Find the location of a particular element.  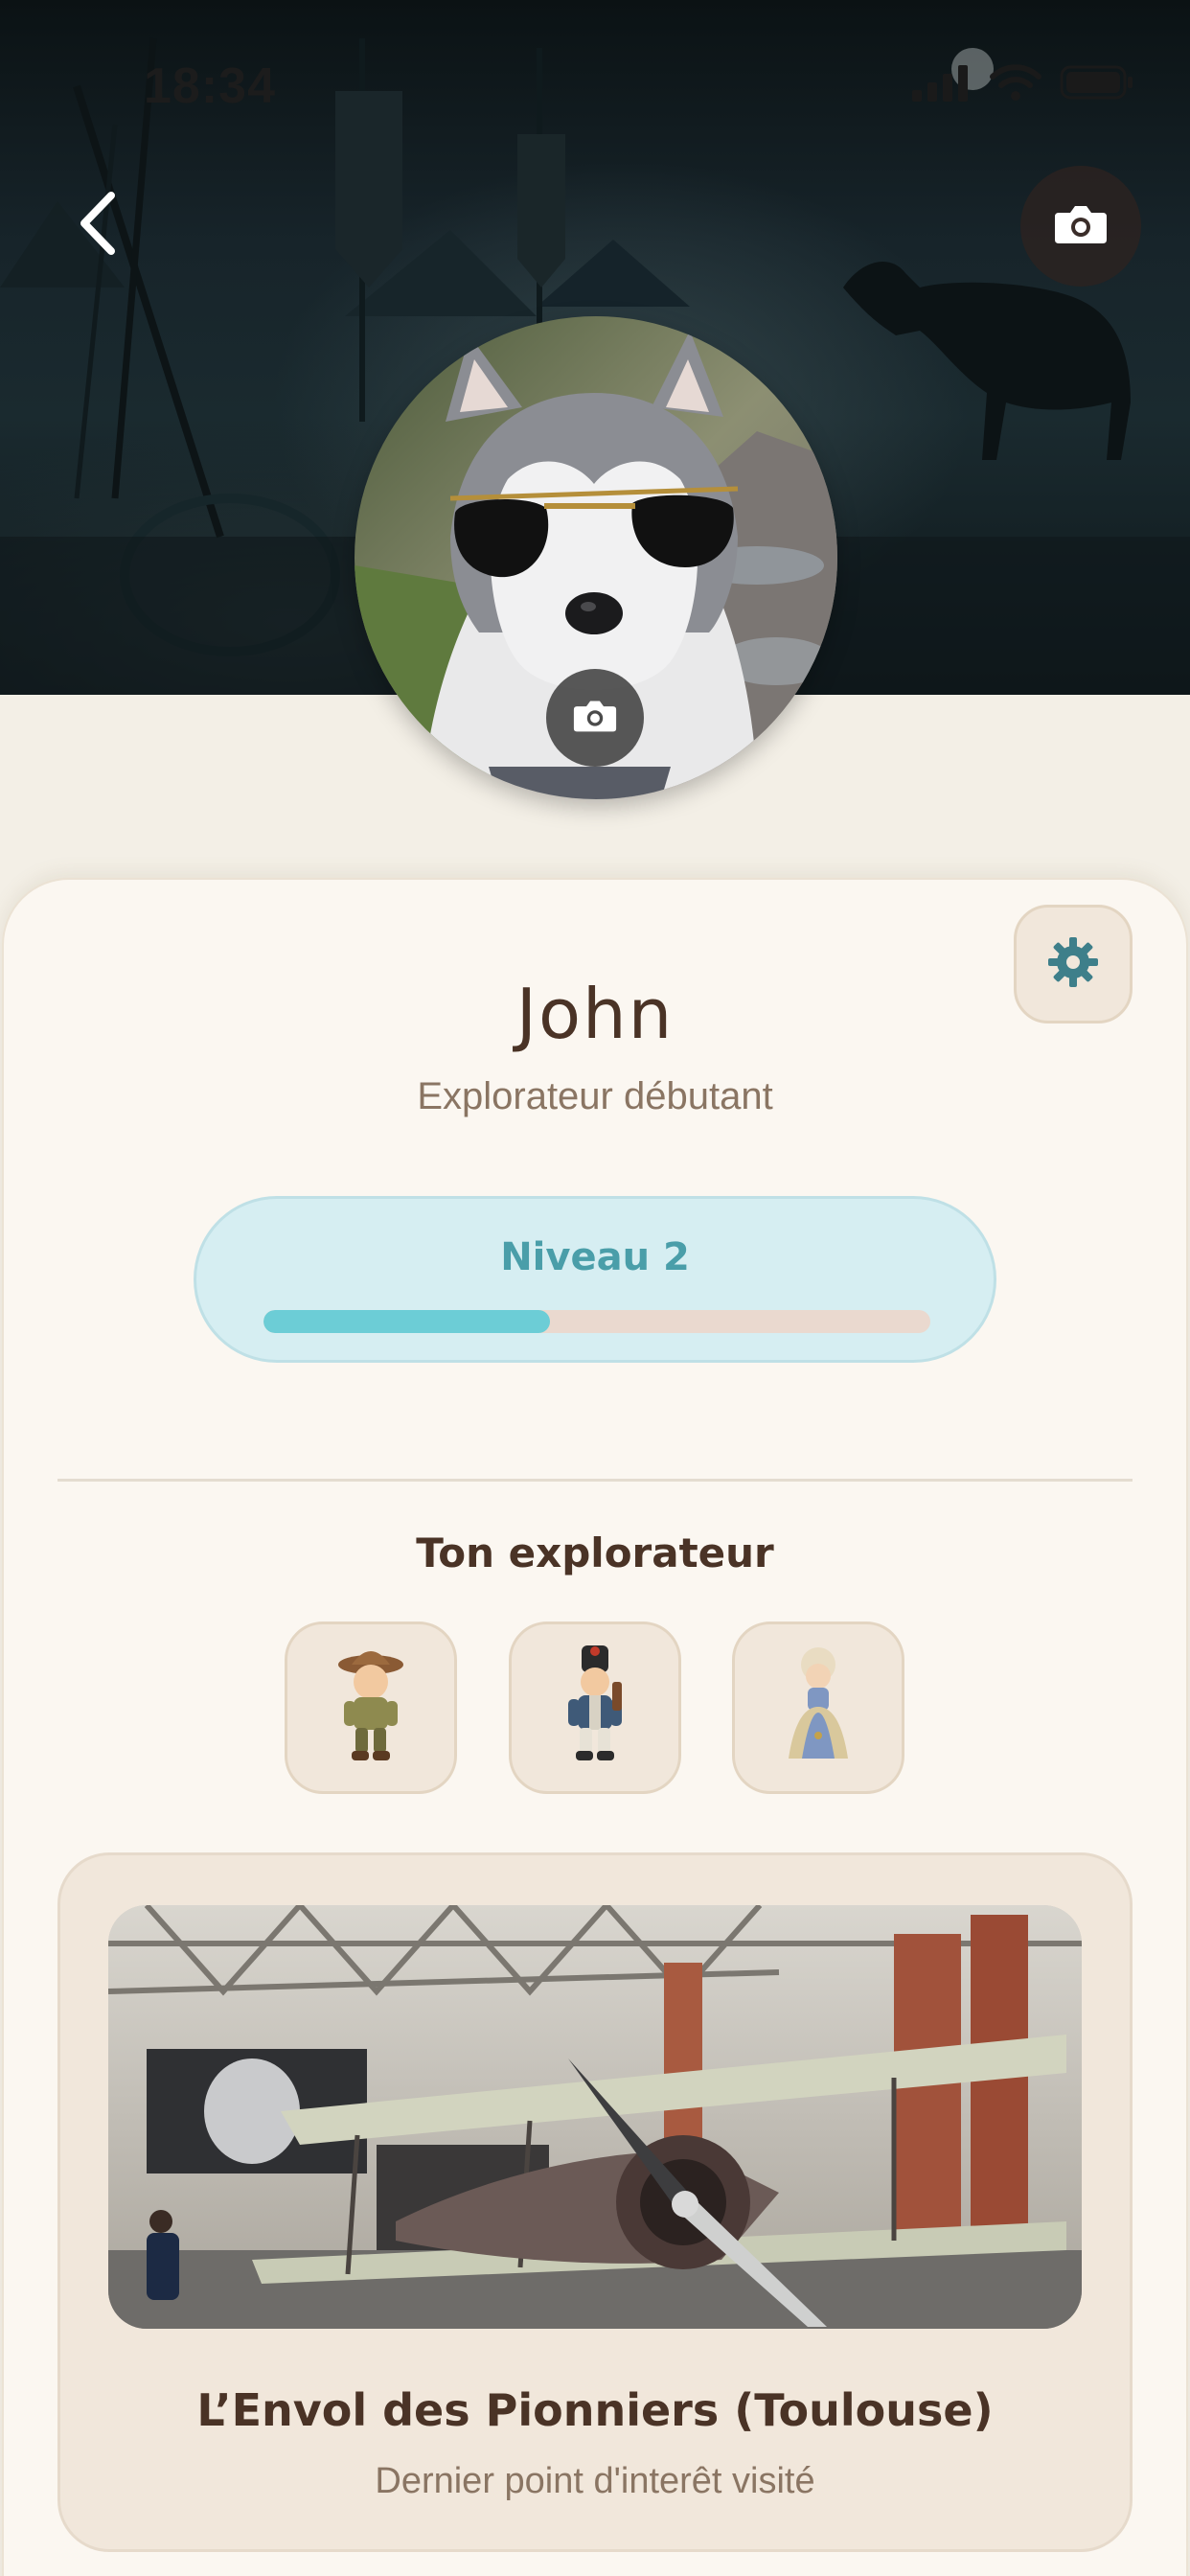

poi-subtitle: Dernier point d'interêt visité is located at coordinates (595, 2481).